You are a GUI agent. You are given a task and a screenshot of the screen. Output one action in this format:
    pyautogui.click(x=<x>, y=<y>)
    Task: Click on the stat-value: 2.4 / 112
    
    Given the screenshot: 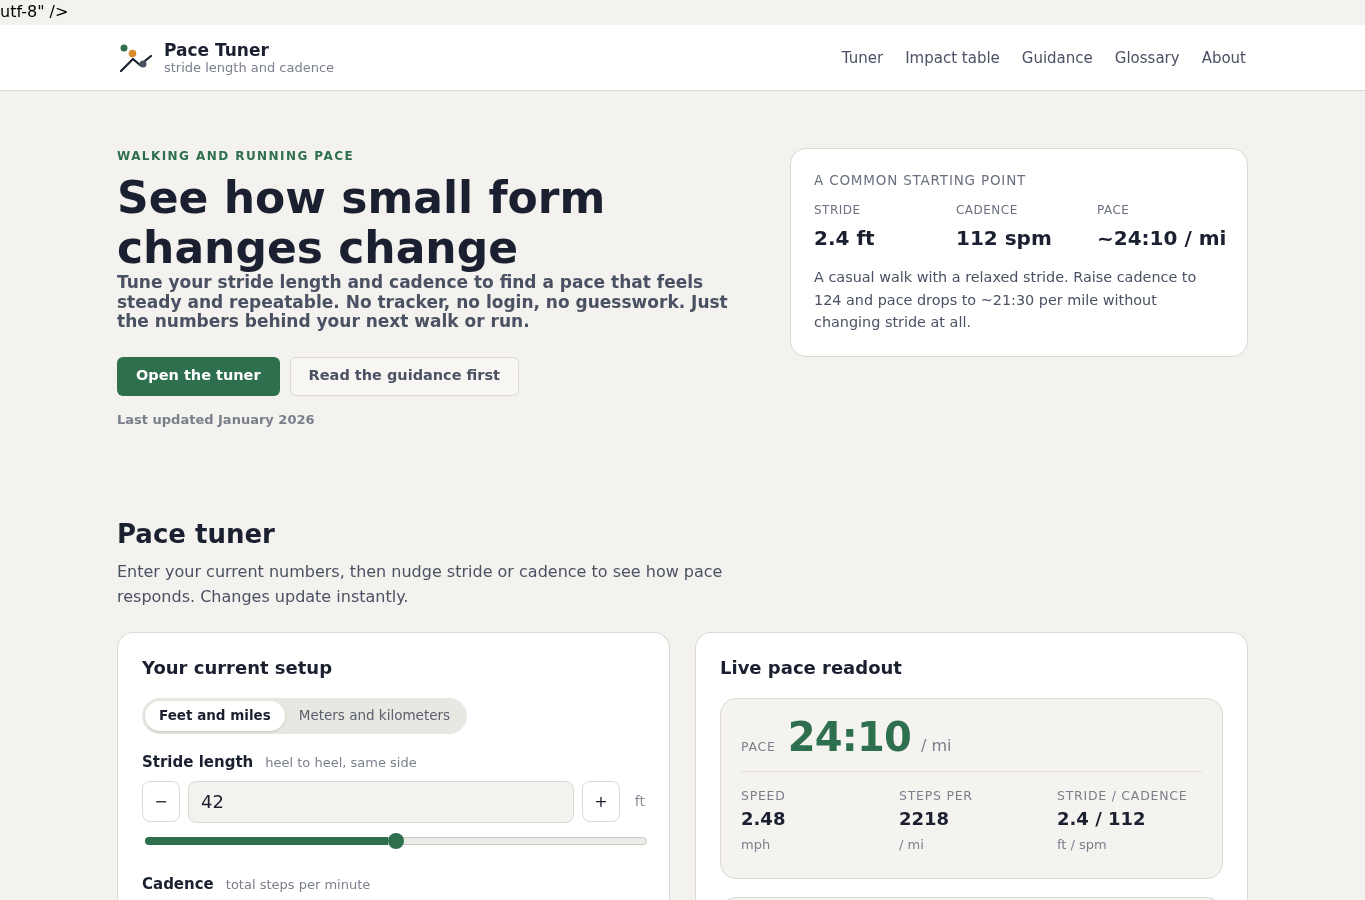 What is the action you would take?
    pyautogui.click(x=1101, y=818)
    